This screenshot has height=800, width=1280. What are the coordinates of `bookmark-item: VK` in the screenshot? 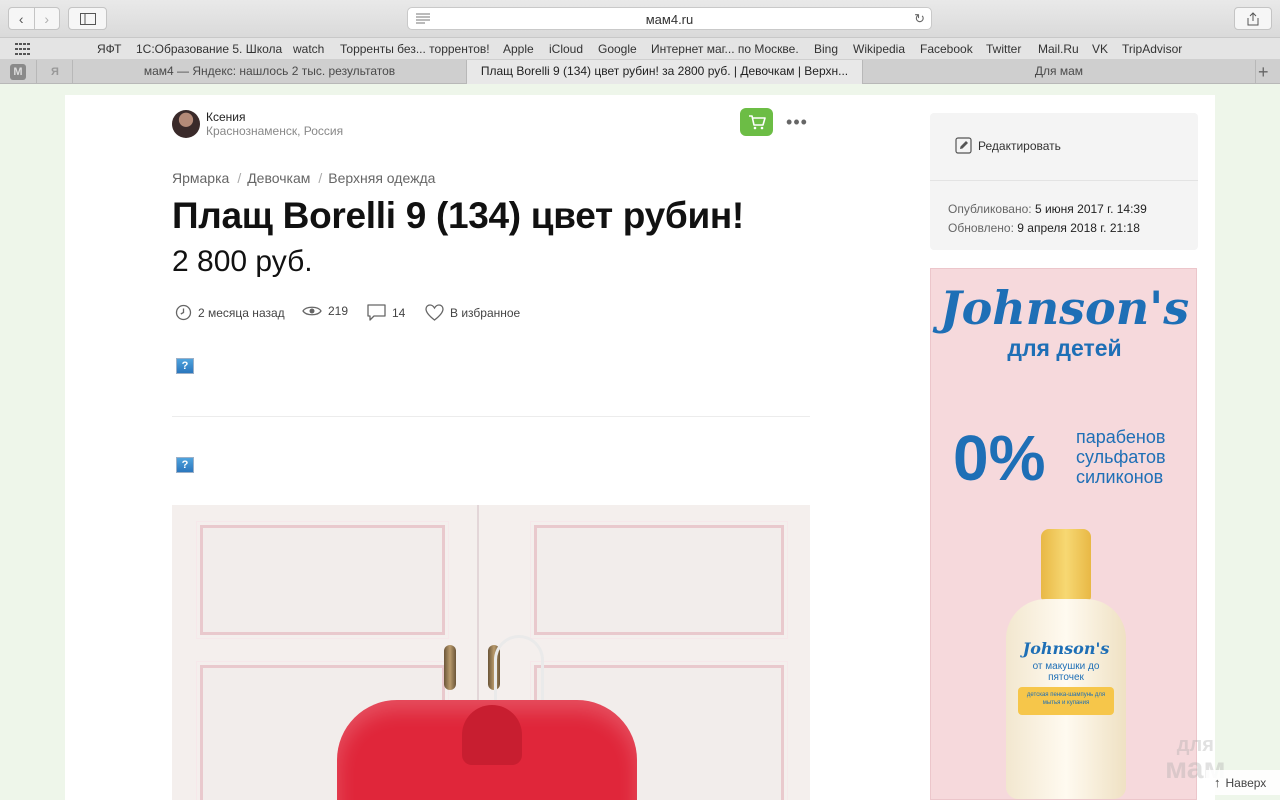 It's located at (1100, 49).